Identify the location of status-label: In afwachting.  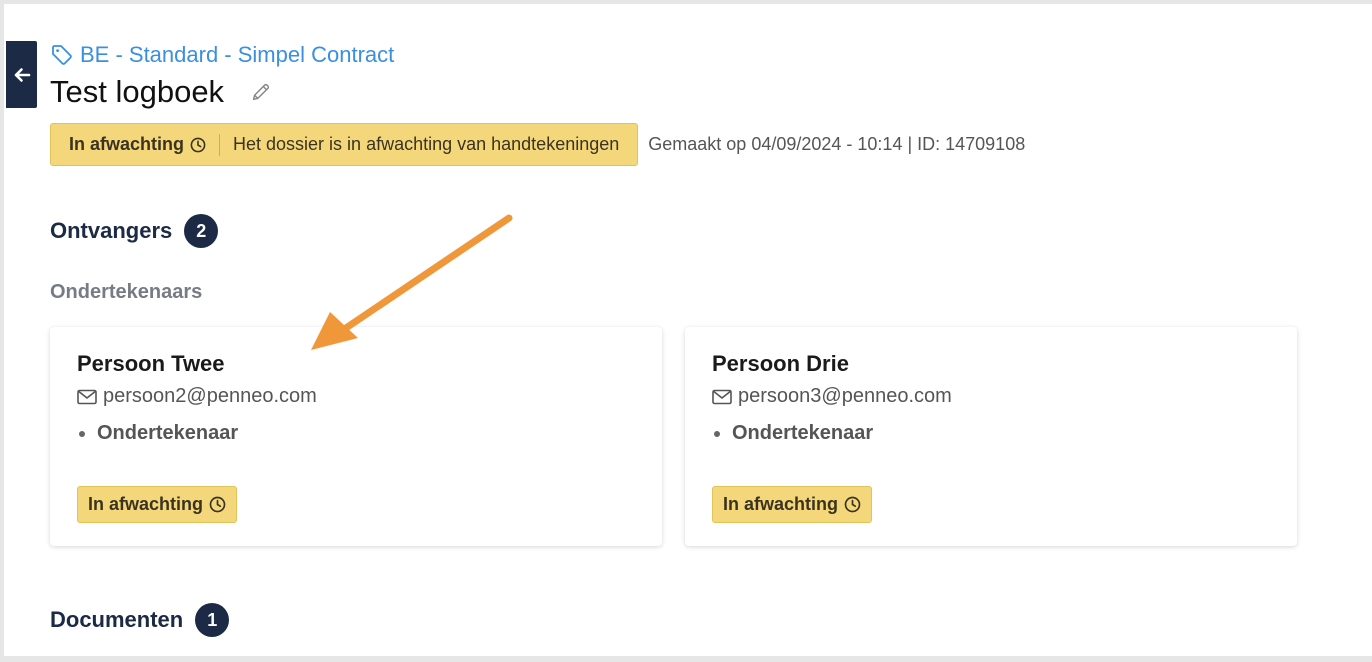
(137, 144).